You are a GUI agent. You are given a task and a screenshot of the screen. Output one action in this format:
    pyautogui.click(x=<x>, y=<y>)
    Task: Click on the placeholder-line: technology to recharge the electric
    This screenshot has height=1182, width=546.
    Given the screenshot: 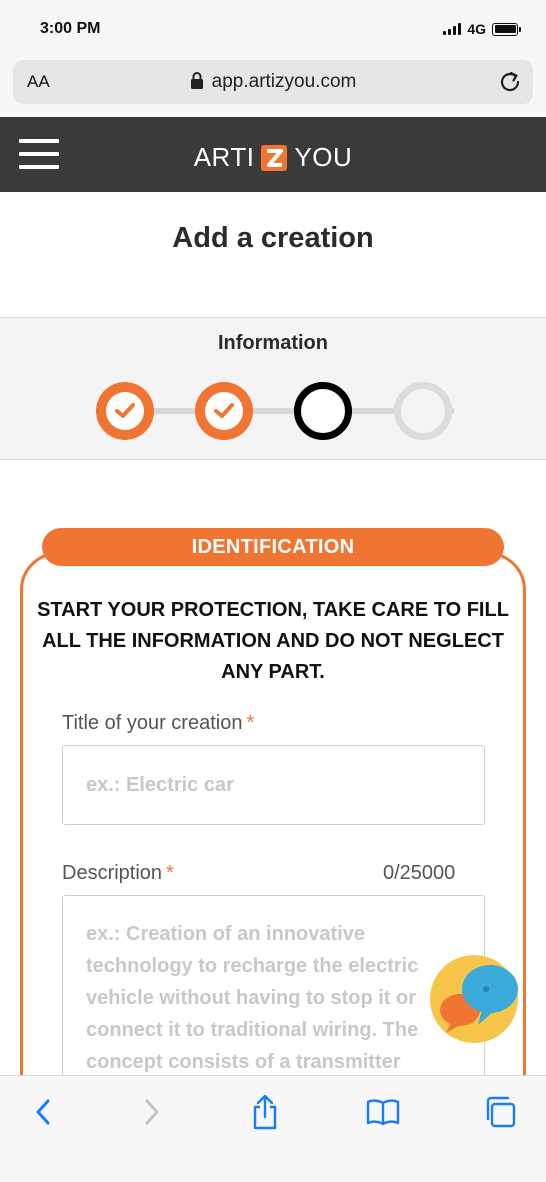 What is the action you would take?
    pyautogui.click(x=252, y=966)
    